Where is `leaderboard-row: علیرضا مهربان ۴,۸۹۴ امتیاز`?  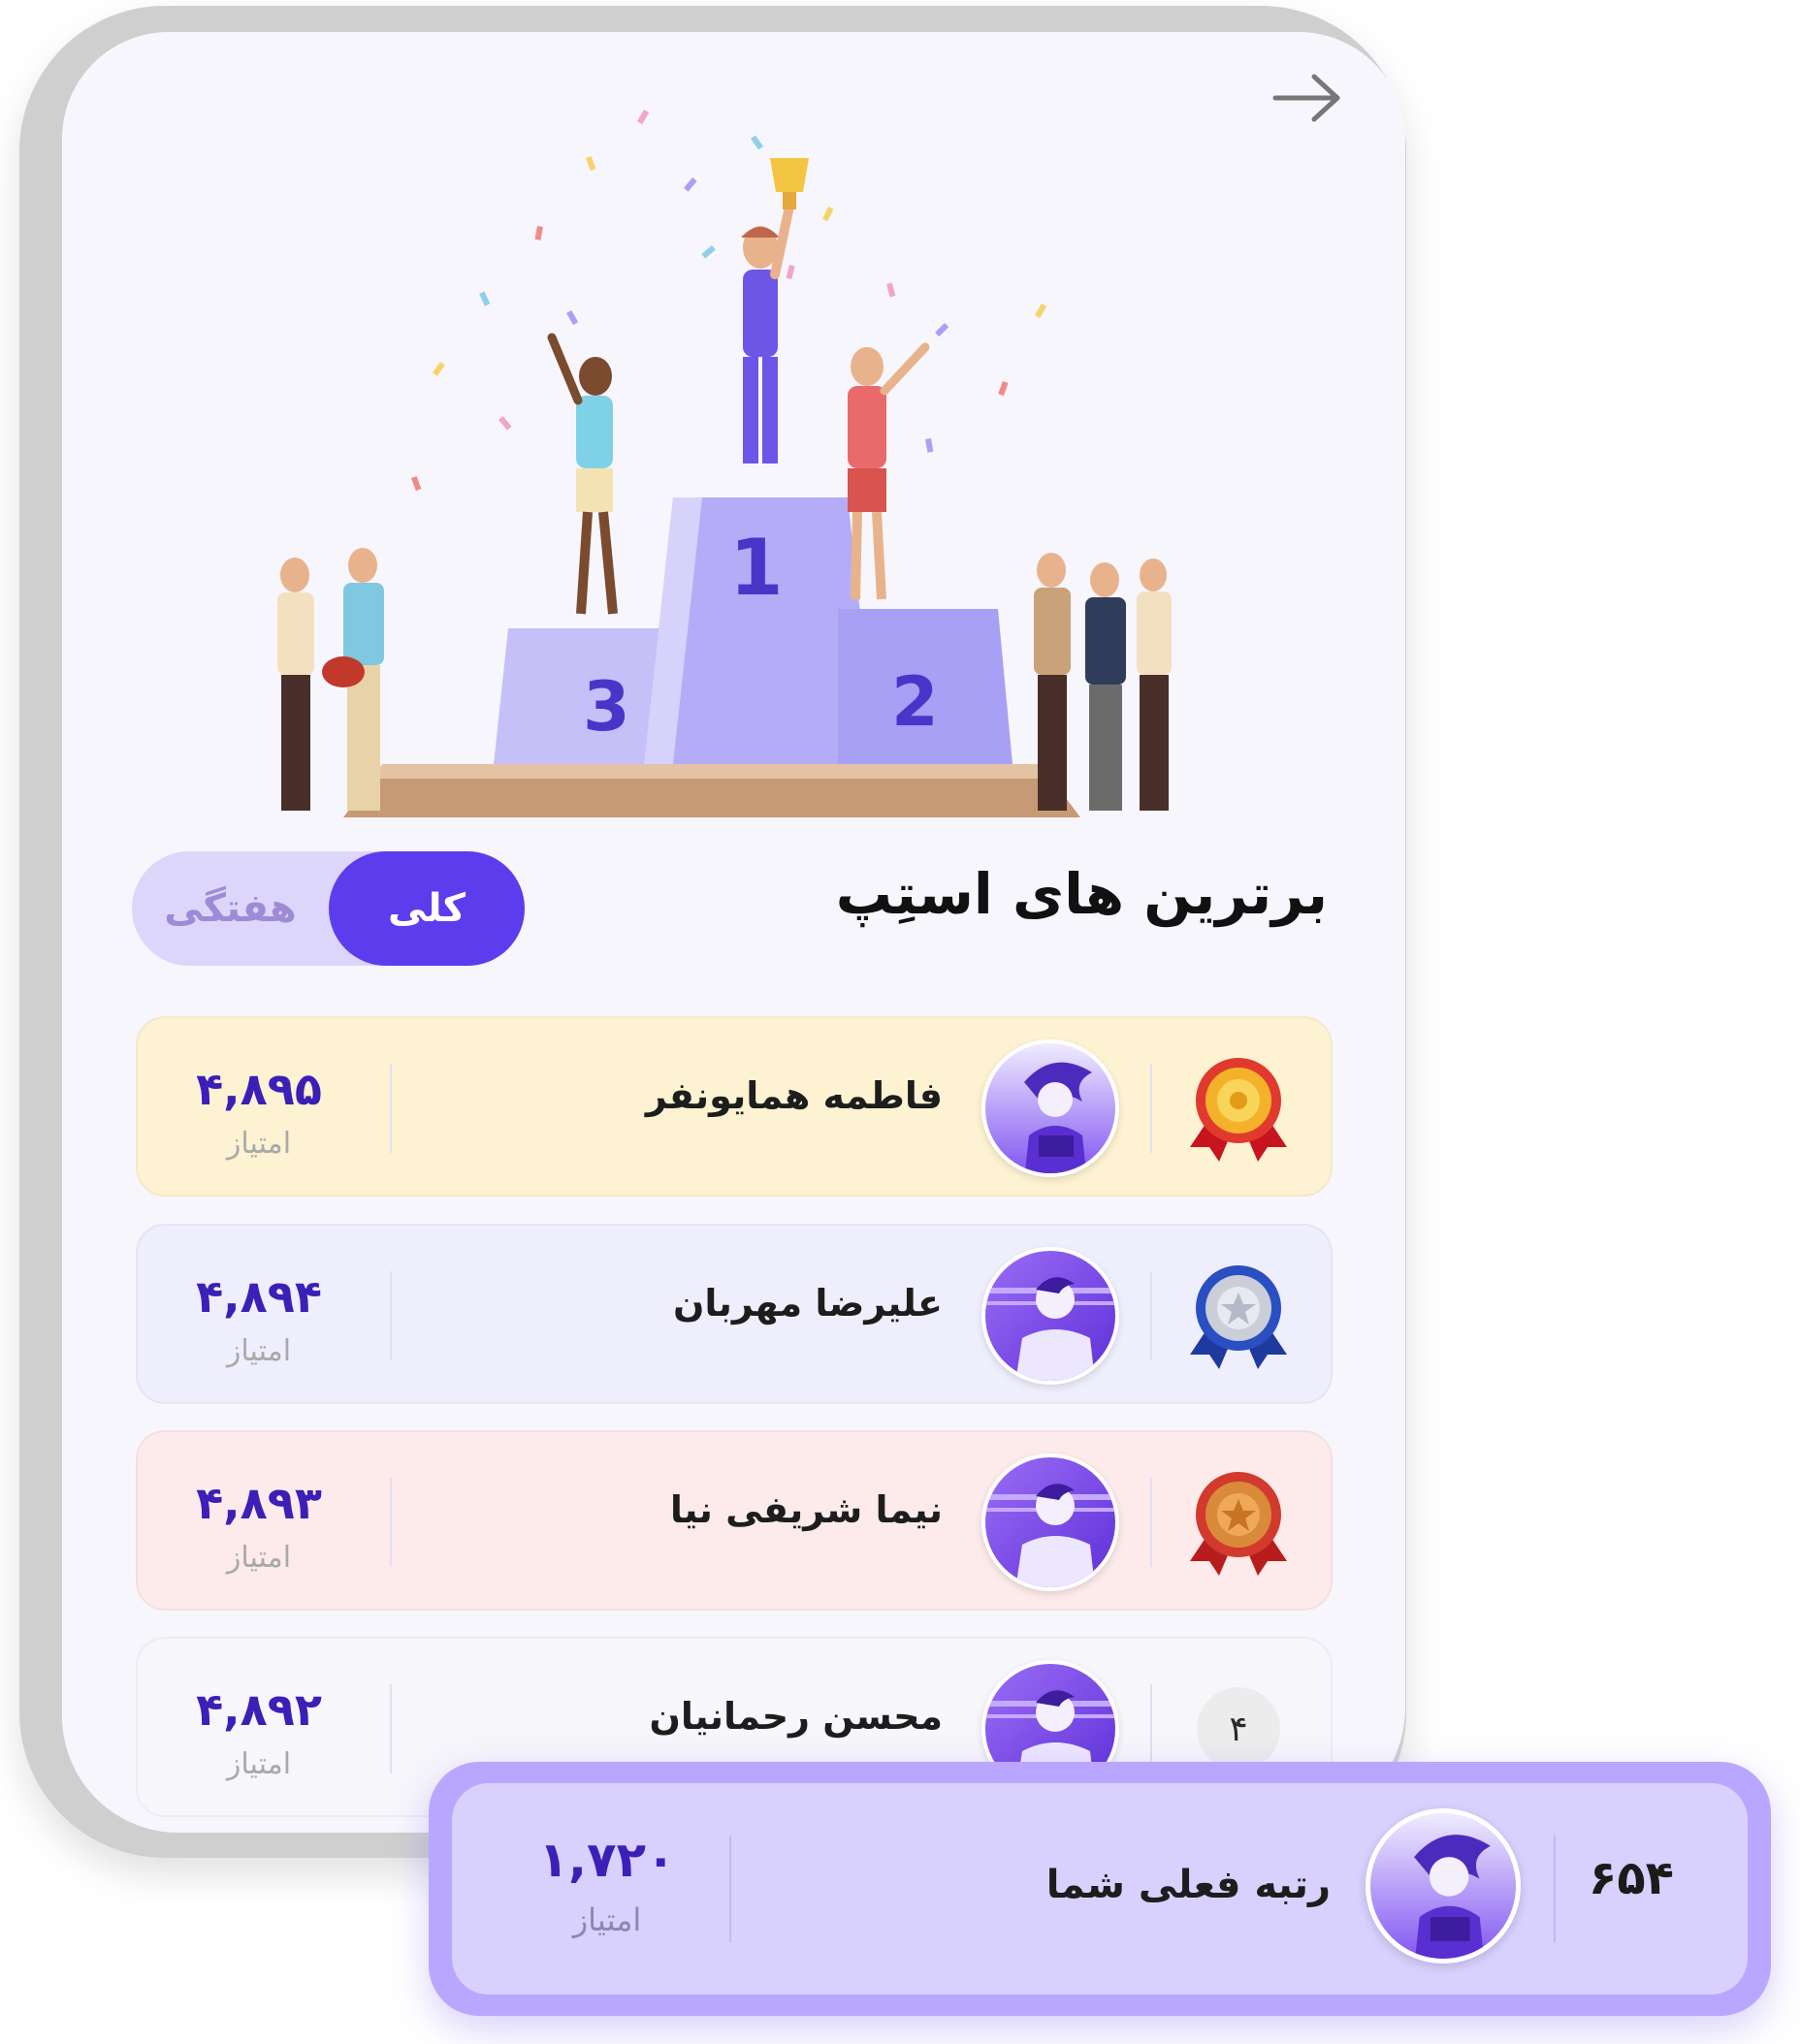
leaderboard-row: علیرضا مهربان ۴,۸۹۴ امتیاز is located at coordinates (734, 1314).